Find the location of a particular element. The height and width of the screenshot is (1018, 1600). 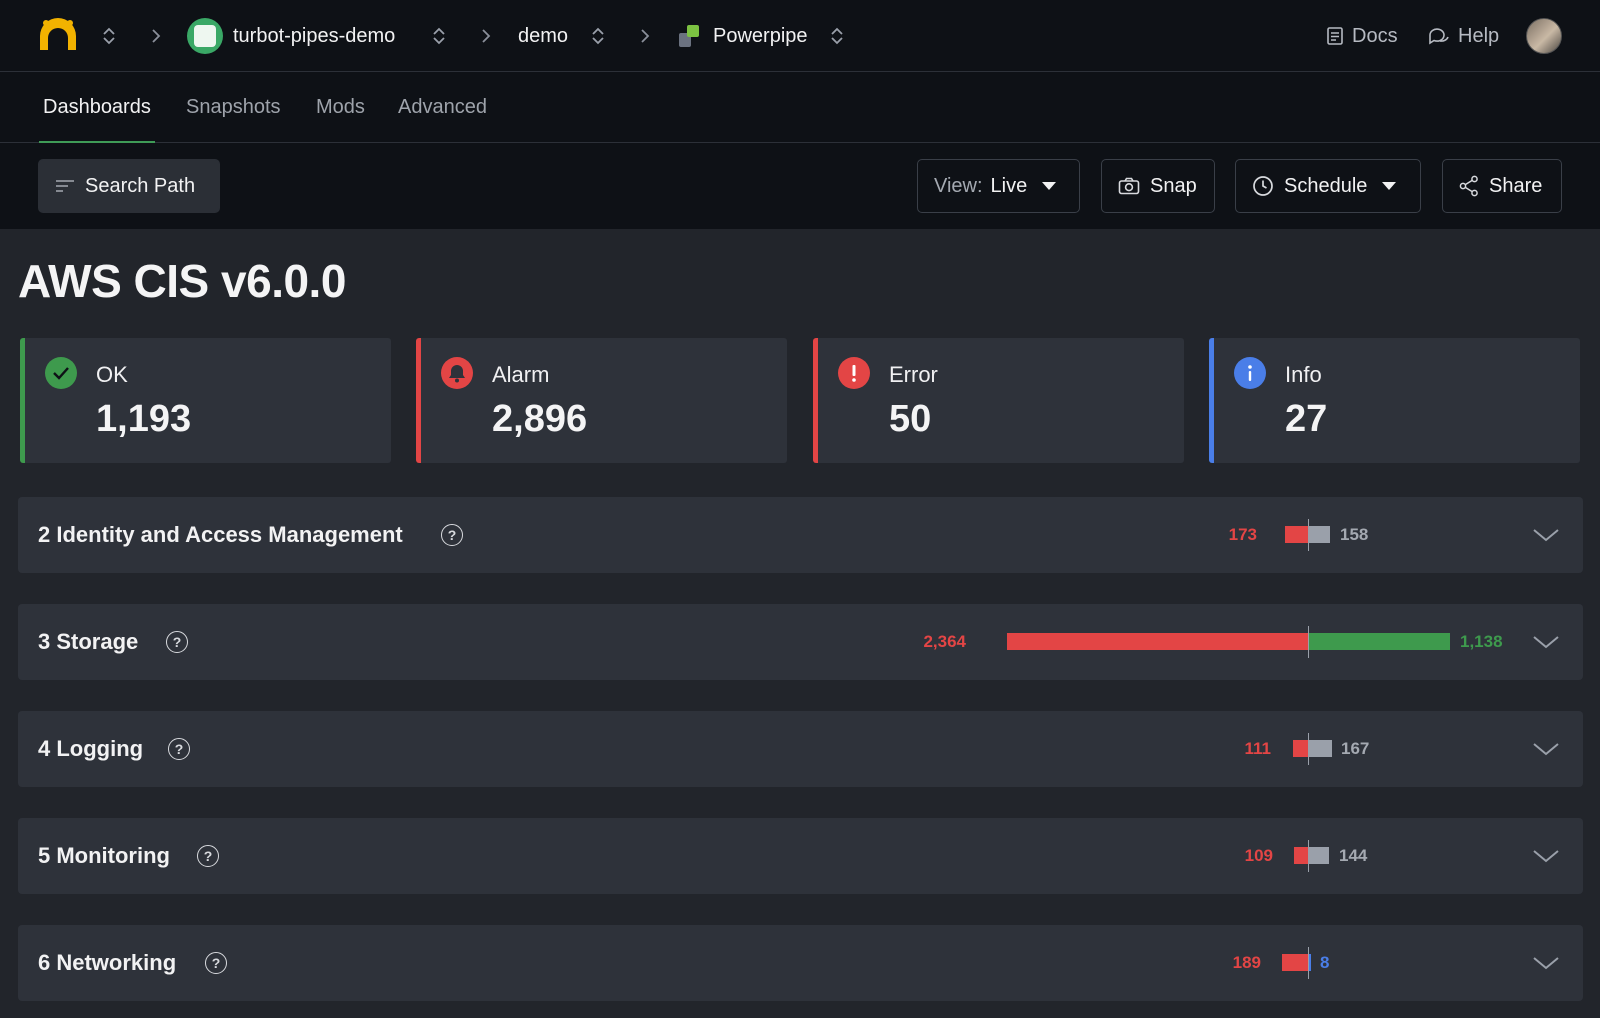

ok-count: 1,138 is located at coordinates (1481, 641).